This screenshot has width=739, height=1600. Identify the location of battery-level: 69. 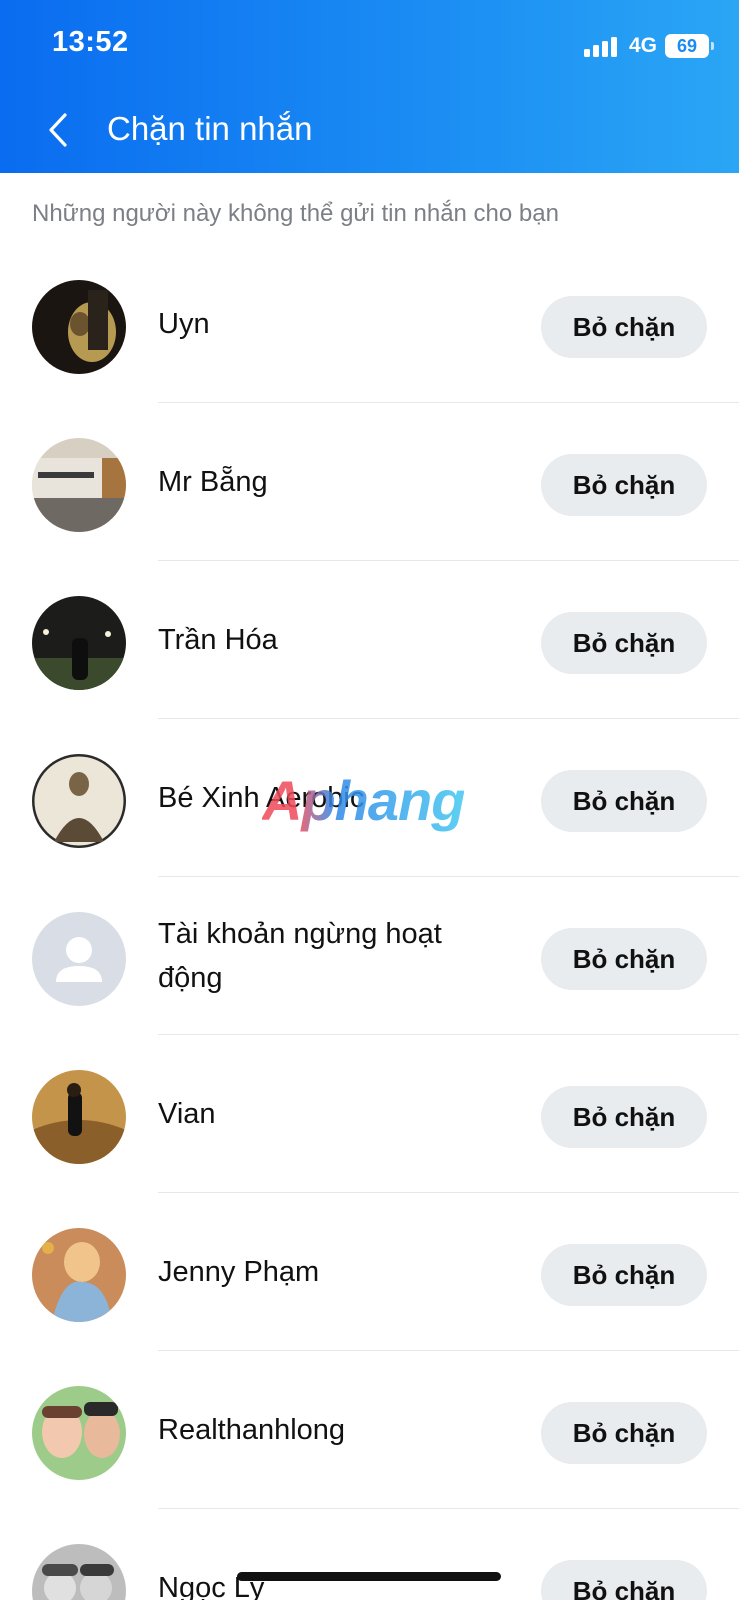
(687, 45).